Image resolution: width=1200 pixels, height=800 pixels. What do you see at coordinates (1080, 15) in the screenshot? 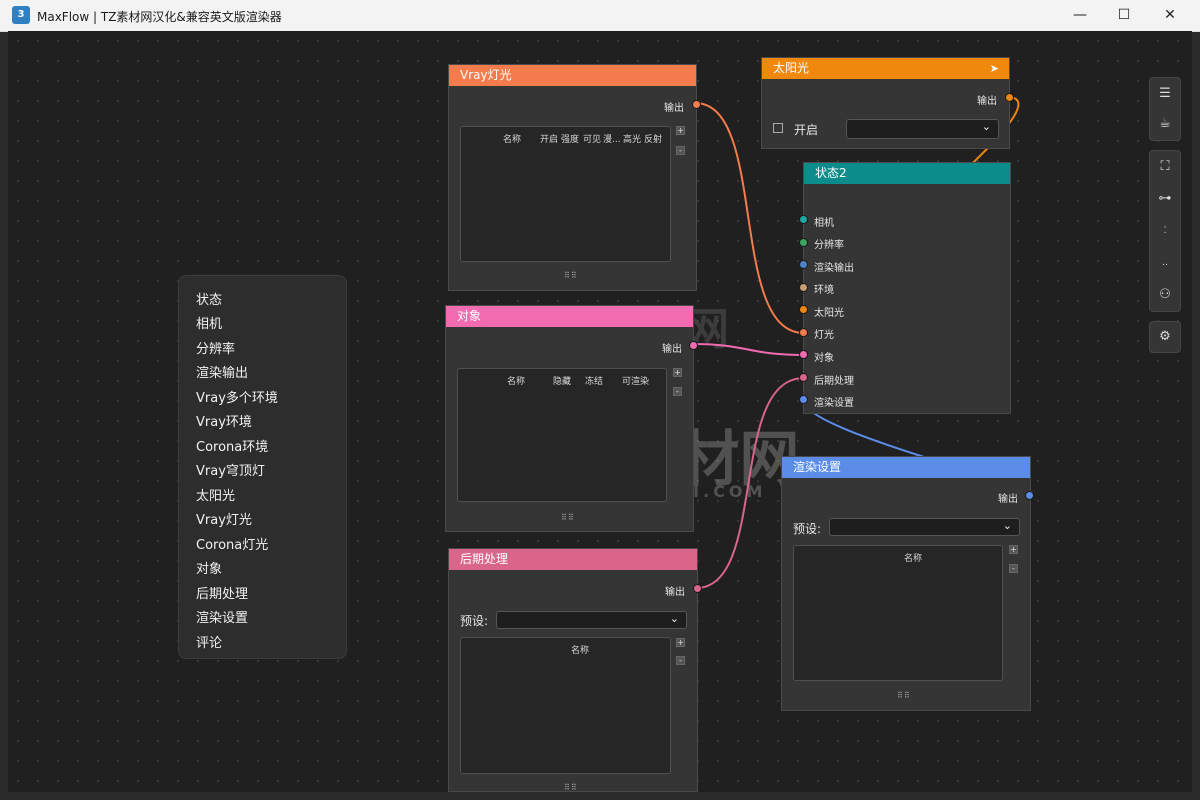
I see `minimize-button: —` at bounding box center [1080, 15].